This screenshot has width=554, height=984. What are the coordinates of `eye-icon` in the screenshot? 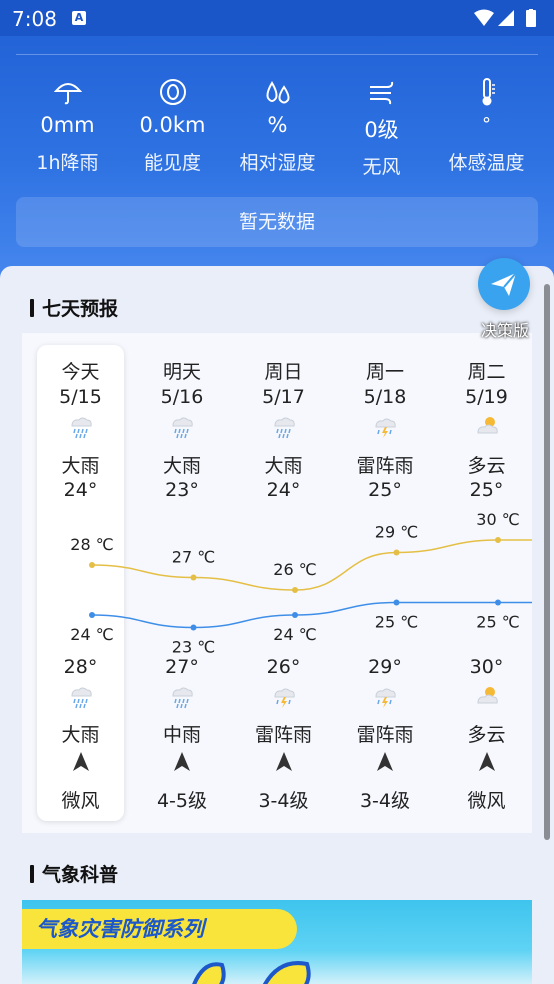 It's located at (172, 92).